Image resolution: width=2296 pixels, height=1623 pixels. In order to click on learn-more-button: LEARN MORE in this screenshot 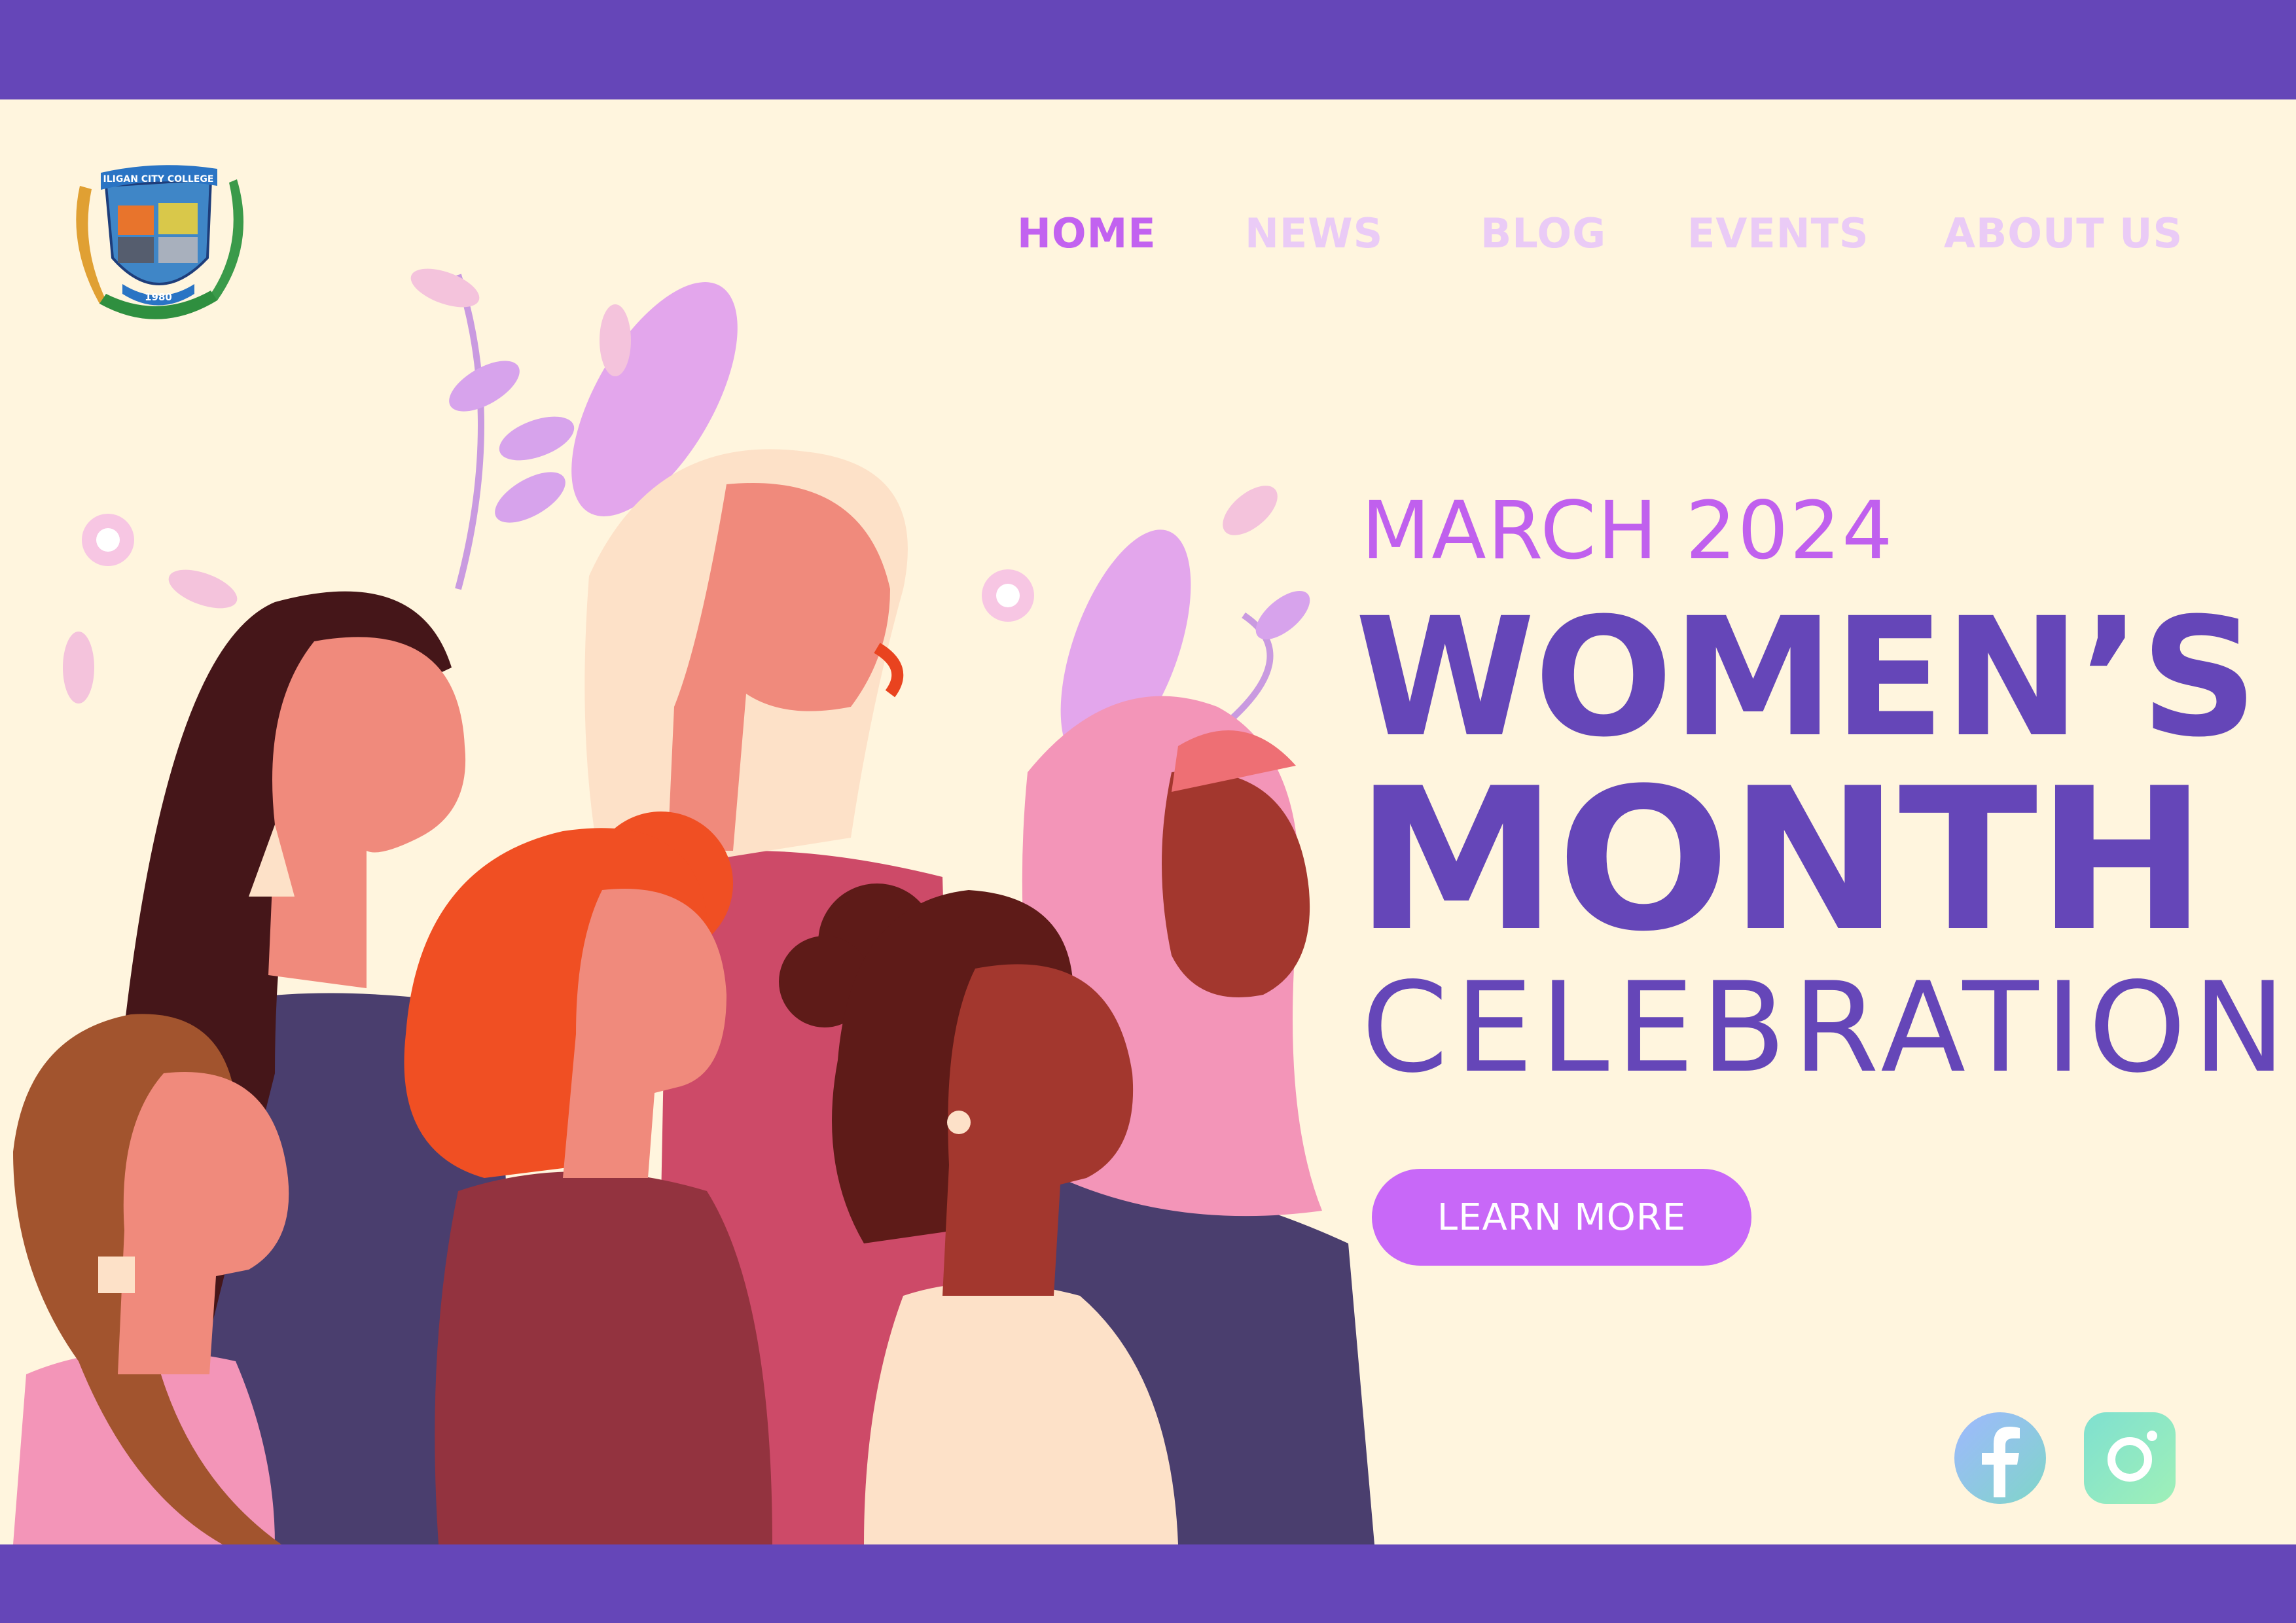, I will do `click(1561, 1217)`.